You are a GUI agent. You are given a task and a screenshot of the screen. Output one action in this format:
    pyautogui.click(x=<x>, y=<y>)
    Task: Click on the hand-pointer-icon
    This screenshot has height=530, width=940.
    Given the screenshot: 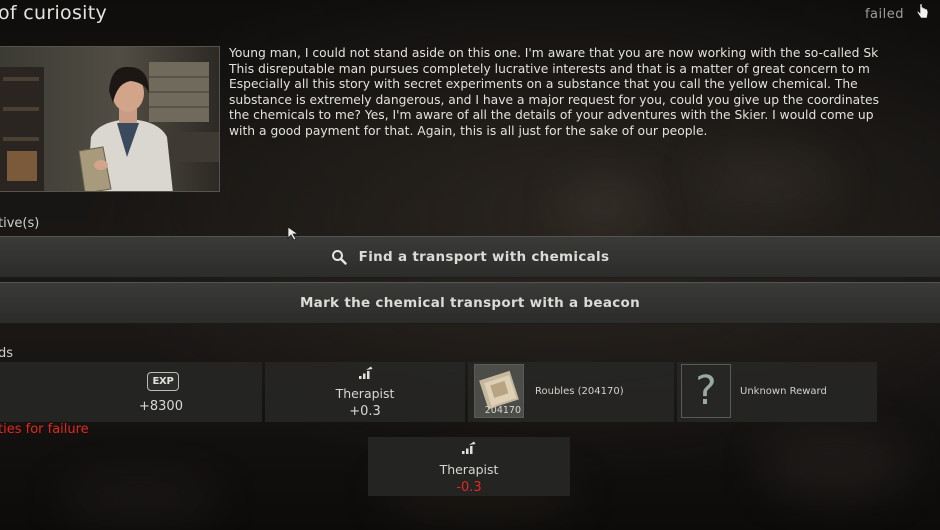 What is the action you would take?
    pyautogui.click(x=922, y=11)
    